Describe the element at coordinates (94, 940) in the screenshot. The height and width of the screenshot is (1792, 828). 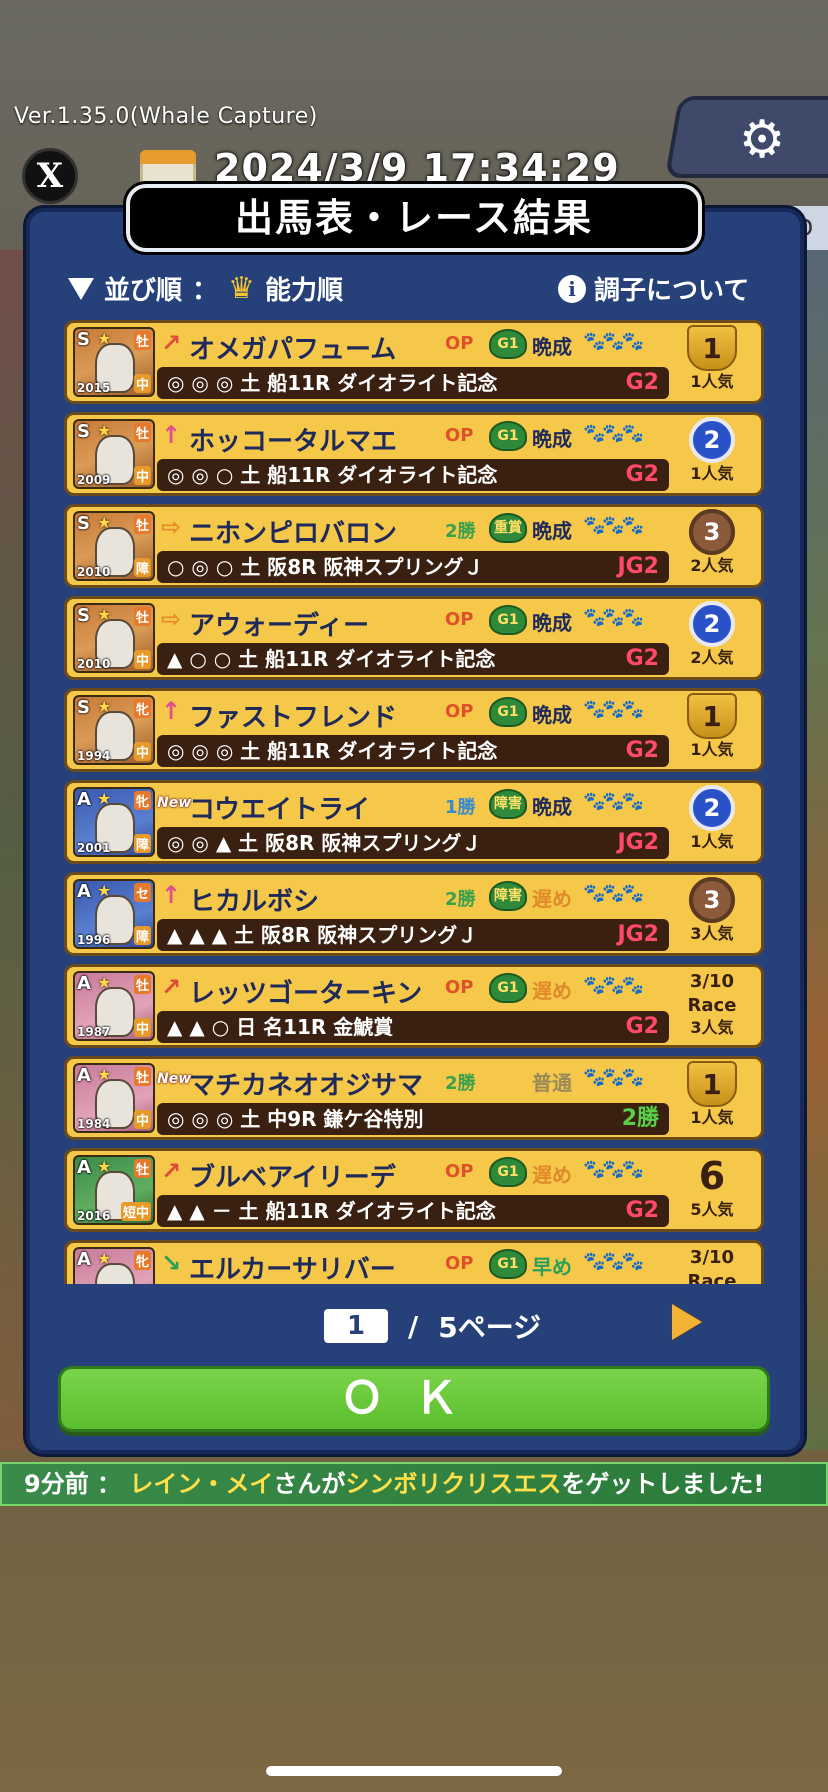
I see `birth-year: 1996` at that location.